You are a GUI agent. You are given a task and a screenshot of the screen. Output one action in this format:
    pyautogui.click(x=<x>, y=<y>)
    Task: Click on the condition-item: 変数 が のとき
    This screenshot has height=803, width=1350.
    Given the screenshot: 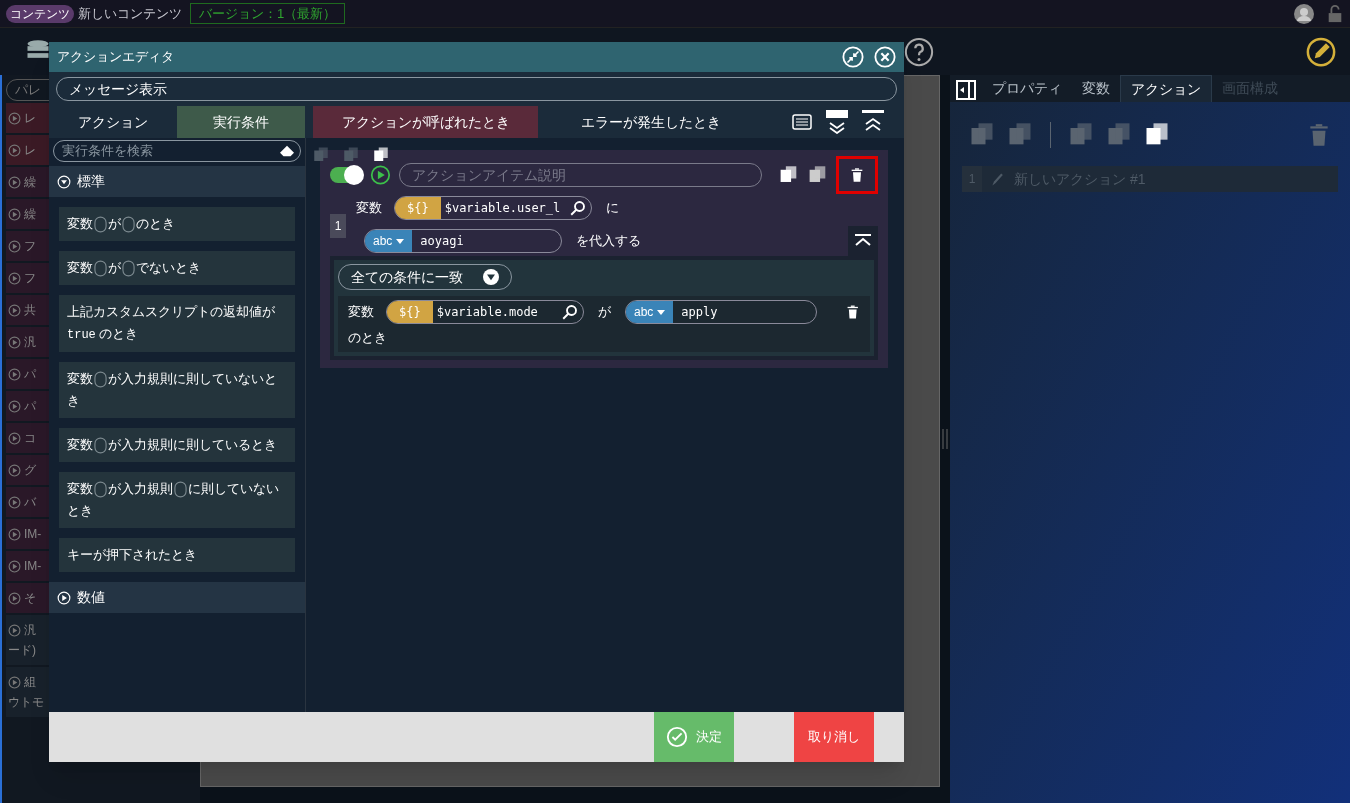 What is the action you would take?
    pyautogui.click(x=177, y=224)
    